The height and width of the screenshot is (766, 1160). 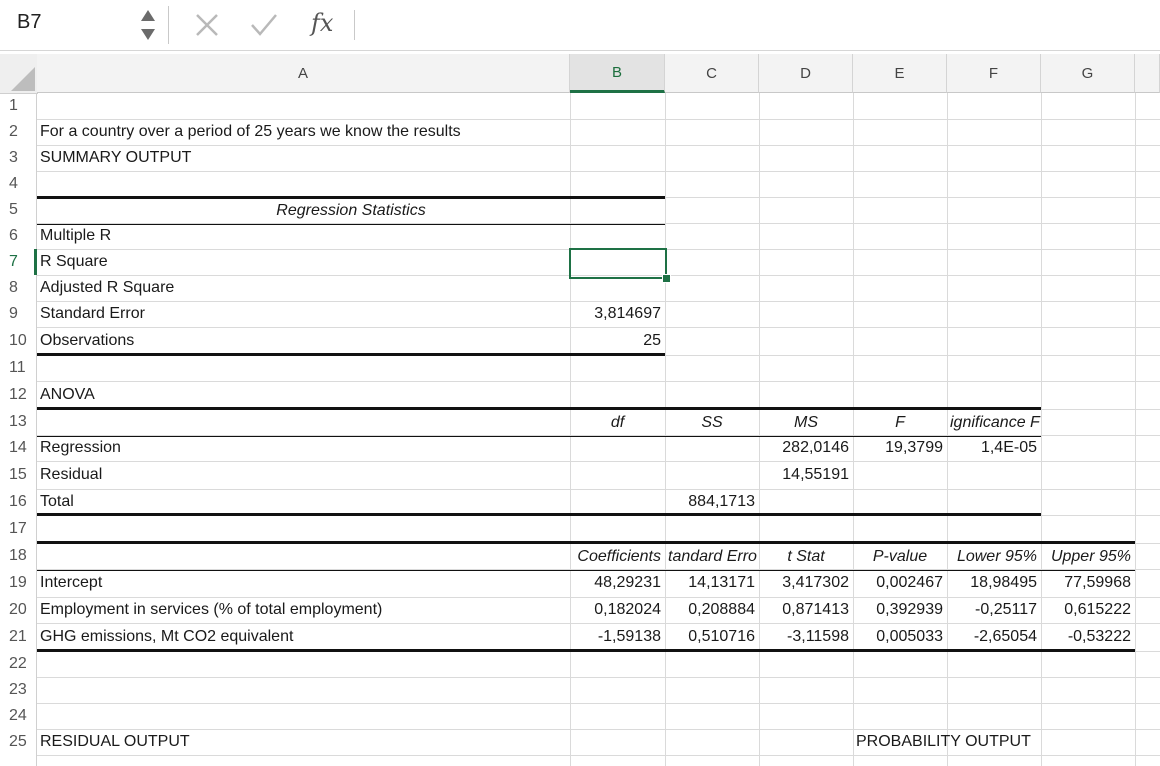 I want to click on row-header: 8, so click(x=18, y=288).